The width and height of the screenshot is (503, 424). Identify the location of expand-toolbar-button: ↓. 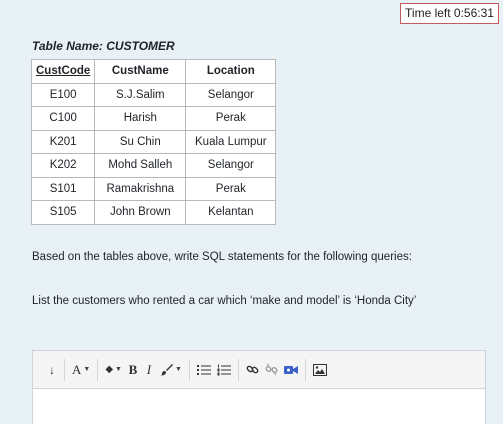
(52, 370).